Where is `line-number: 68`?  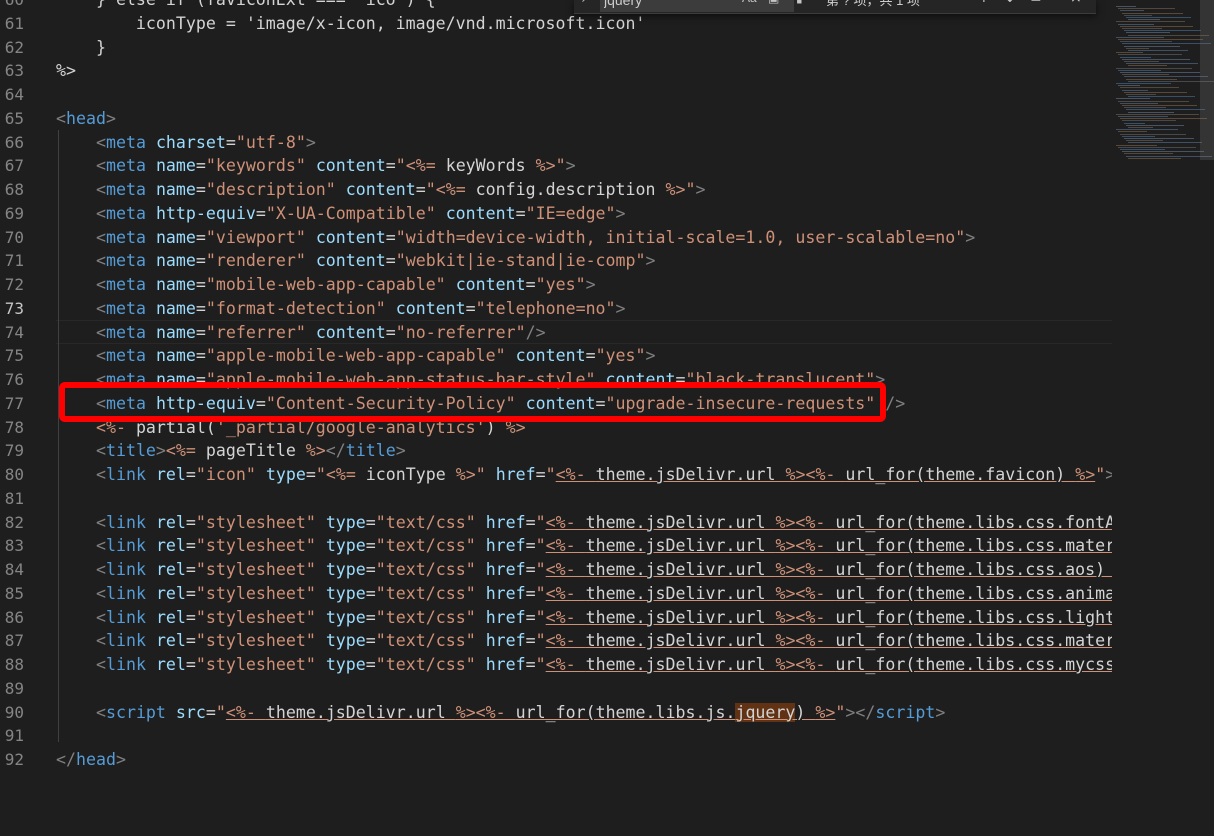
line-number: 68 is located at coordinates (14, 189).